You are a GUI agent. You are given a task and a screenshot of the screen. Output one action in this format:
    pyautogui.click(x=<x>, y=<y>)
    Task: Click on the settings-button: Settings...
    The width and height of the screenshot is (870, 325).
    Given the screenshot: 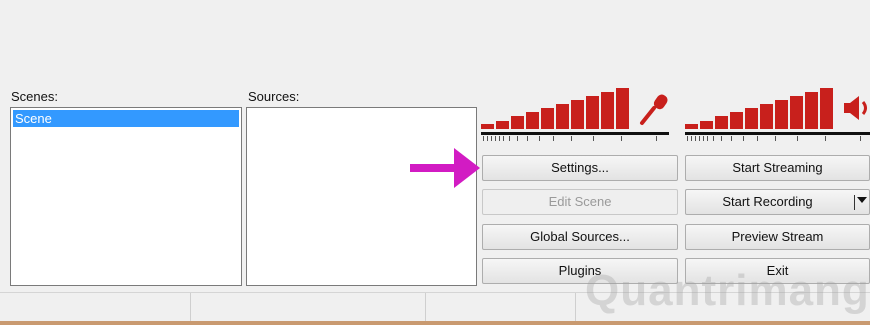 What is the action you would take?
    pyautogui.click(x=580, y=168)
    